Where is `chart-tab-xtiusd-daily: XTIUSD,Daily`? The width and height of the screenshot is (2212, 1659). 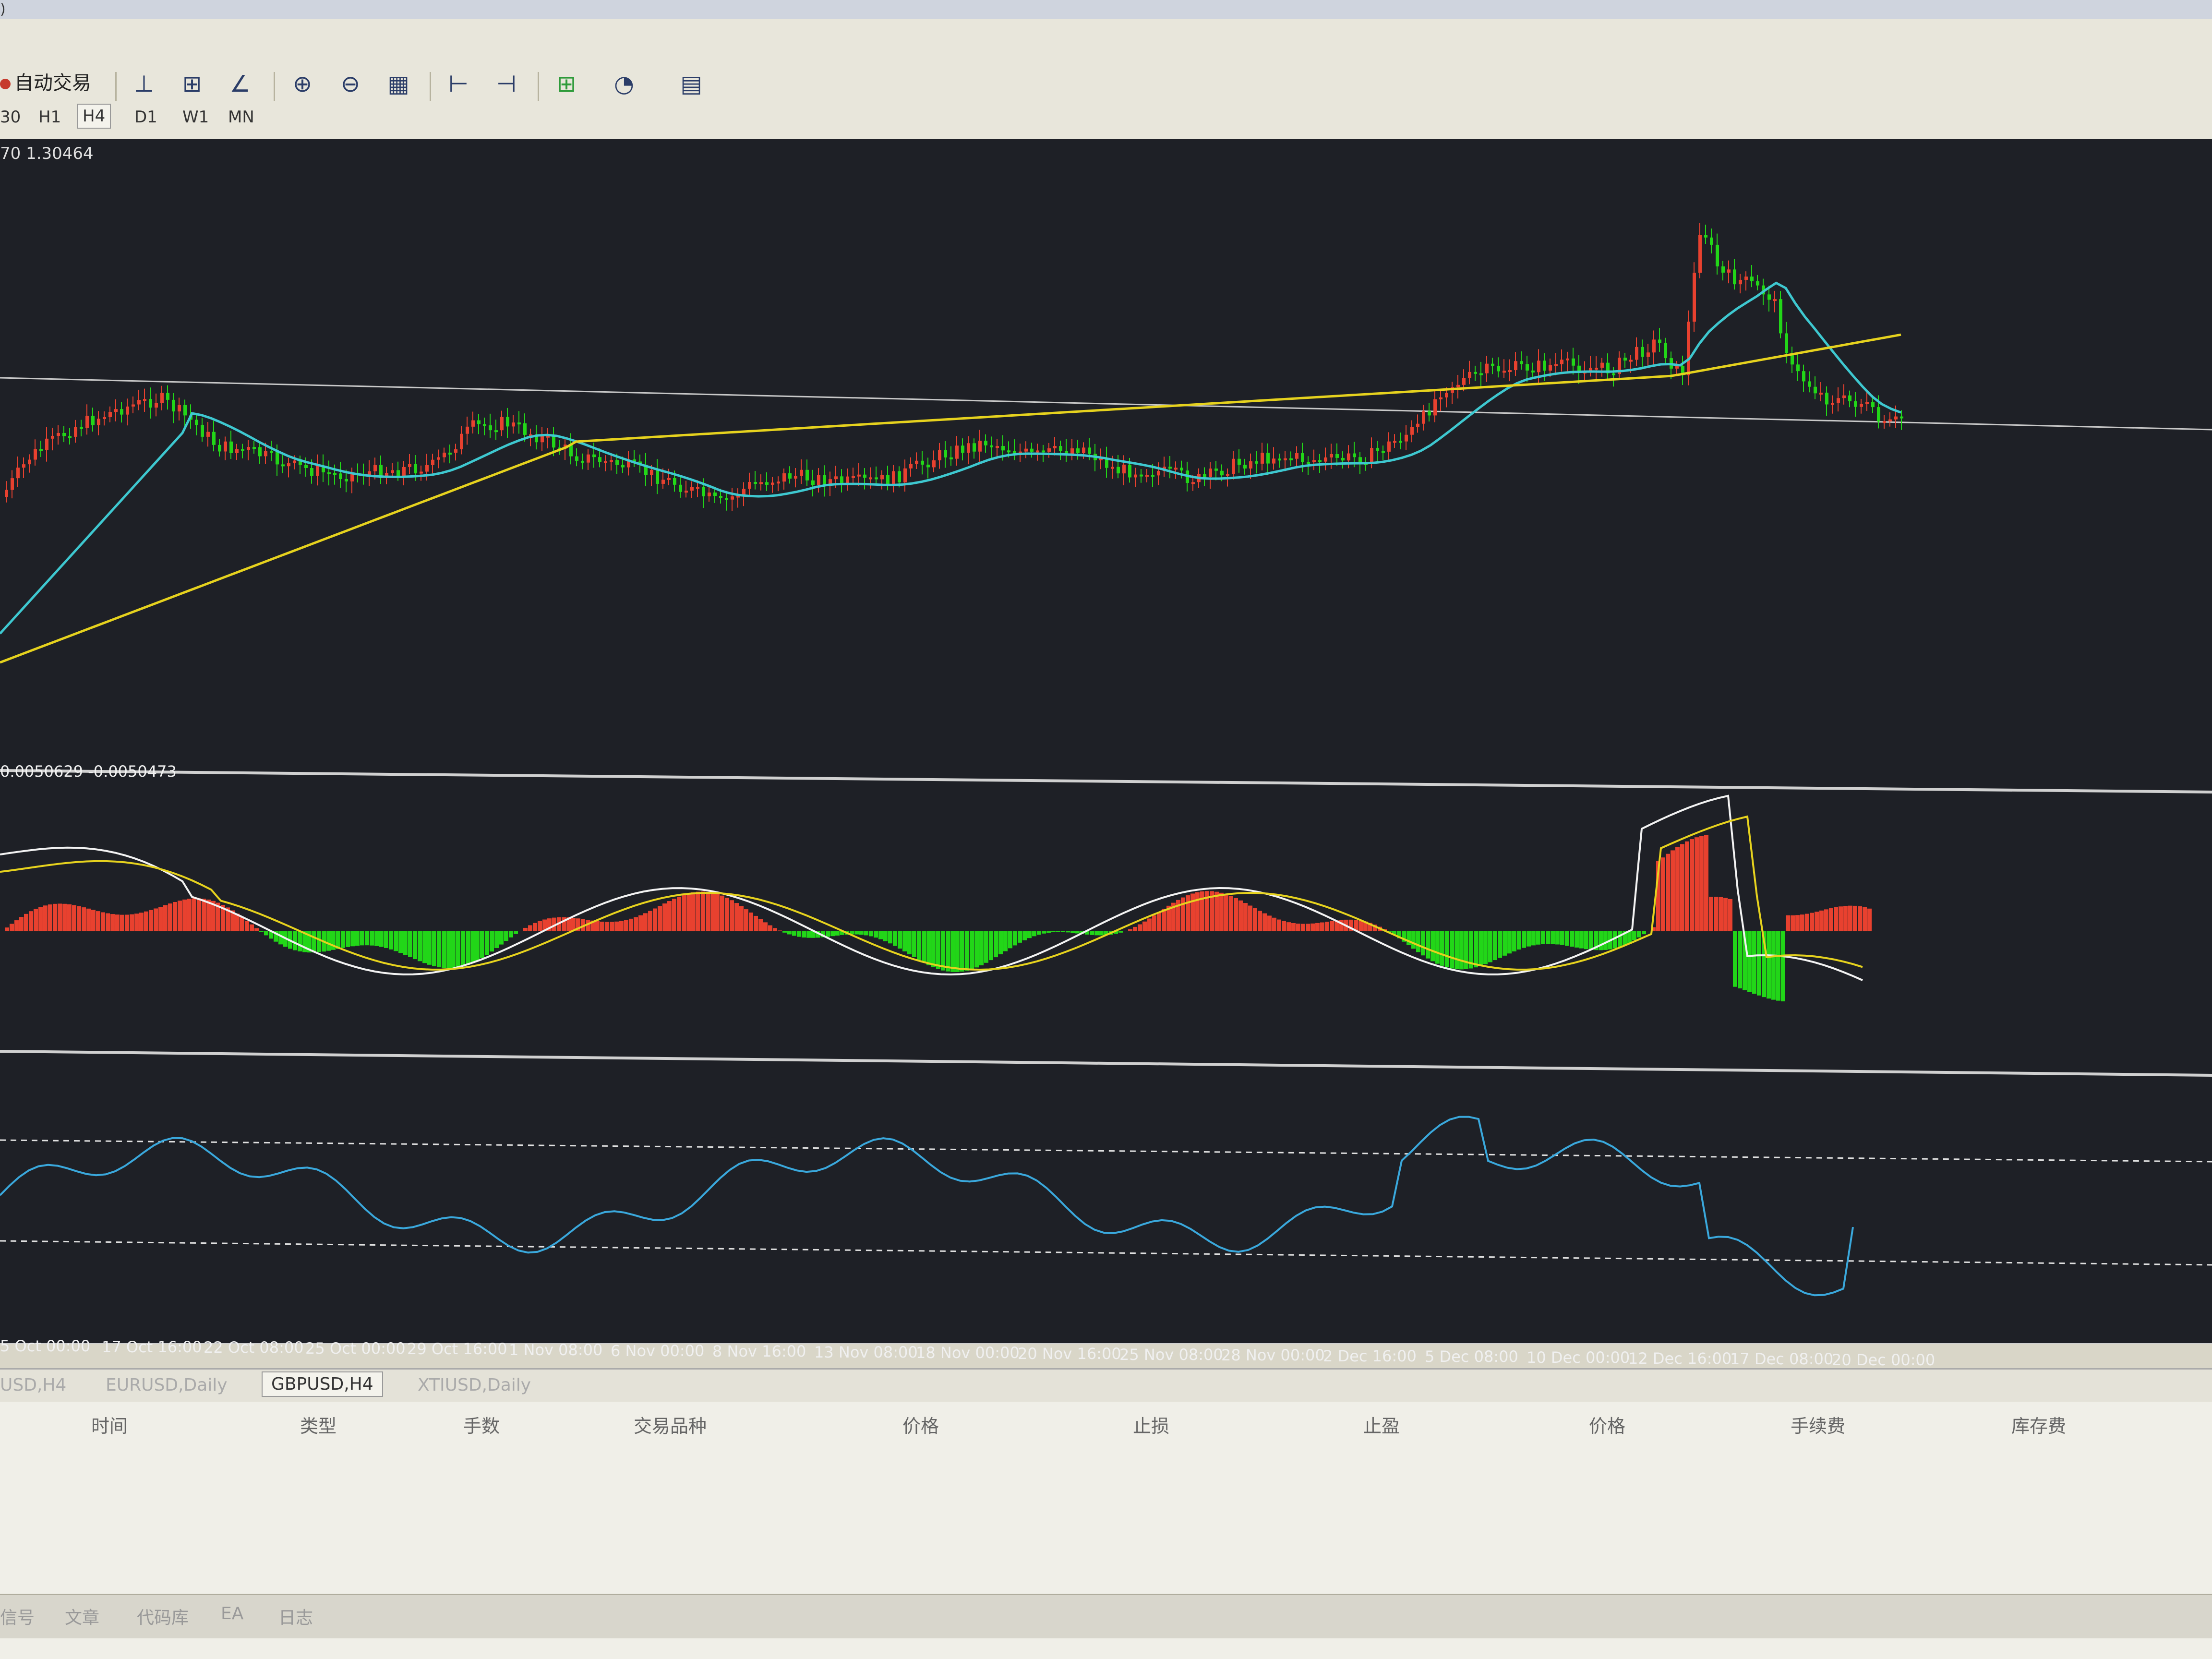 chart-tab-xtiusd-daily: XTIUSD,Daily is located at coordinates (474, 1385).